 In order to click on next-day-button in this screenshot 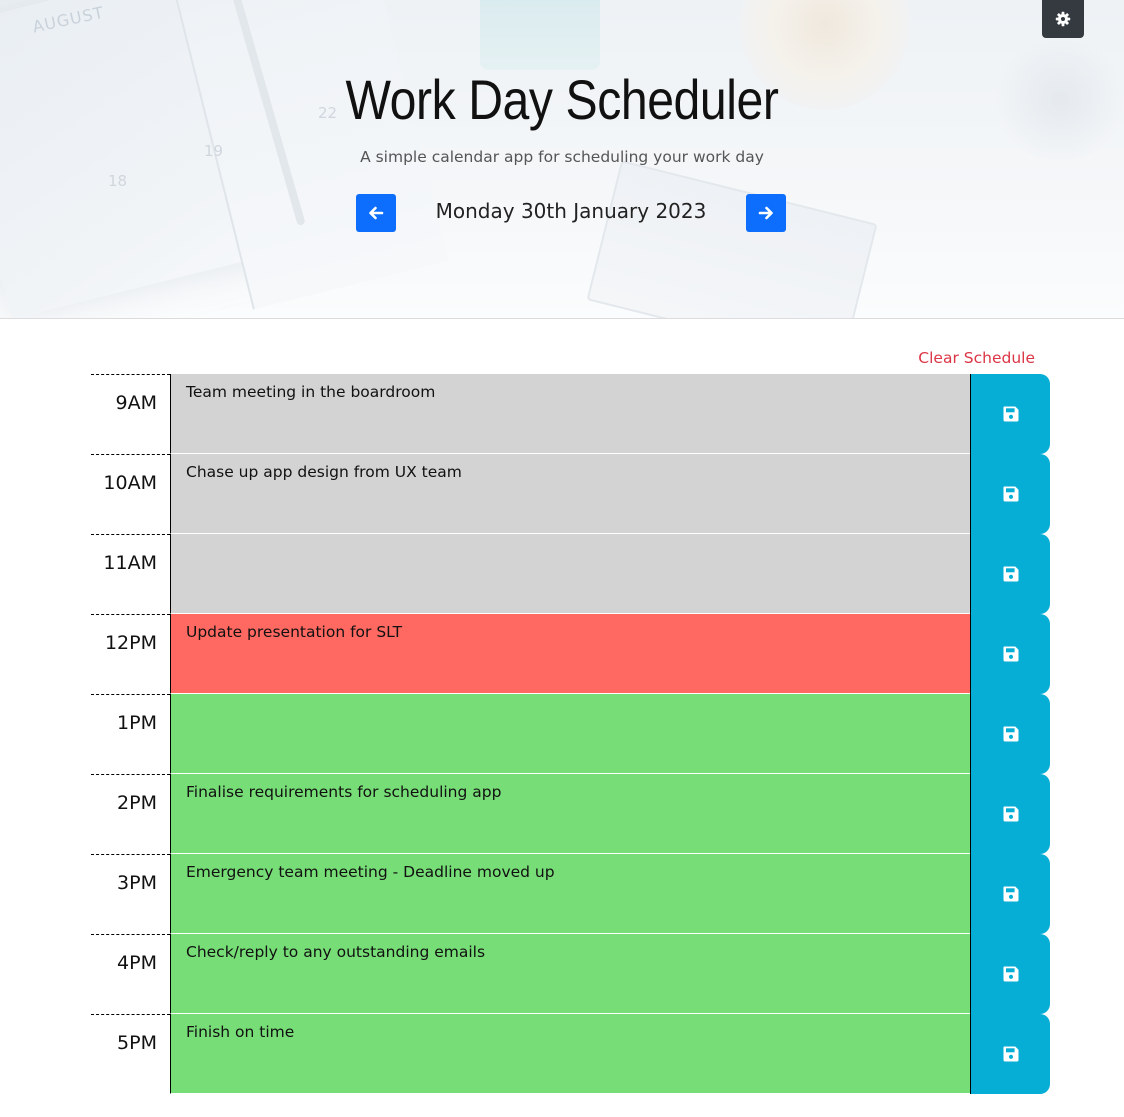, I will do `click(766, 213)`.